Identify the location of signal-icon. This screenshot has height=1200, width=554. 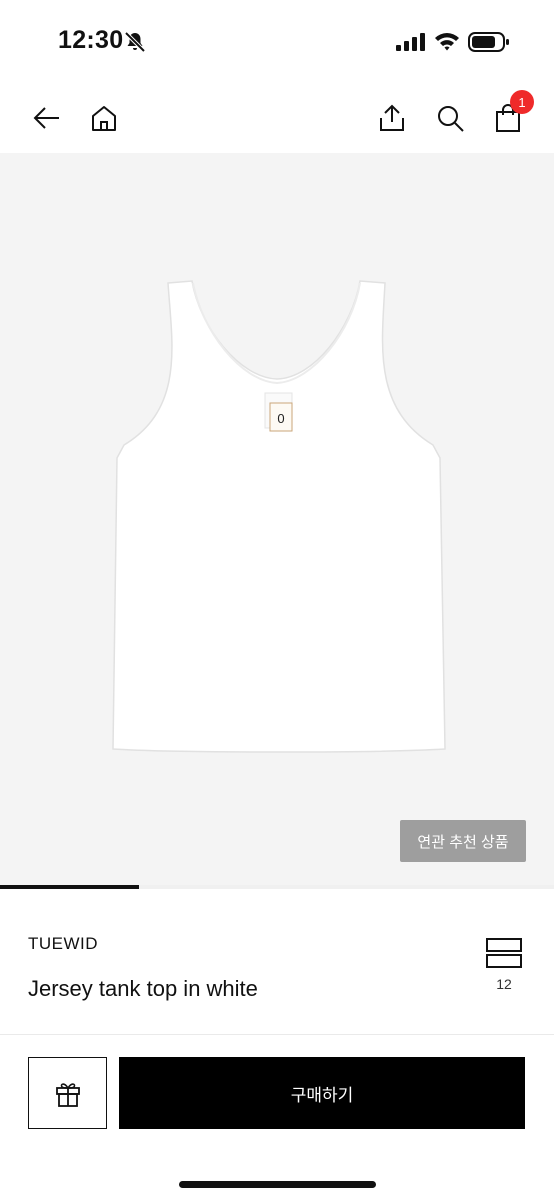
(410, 42).